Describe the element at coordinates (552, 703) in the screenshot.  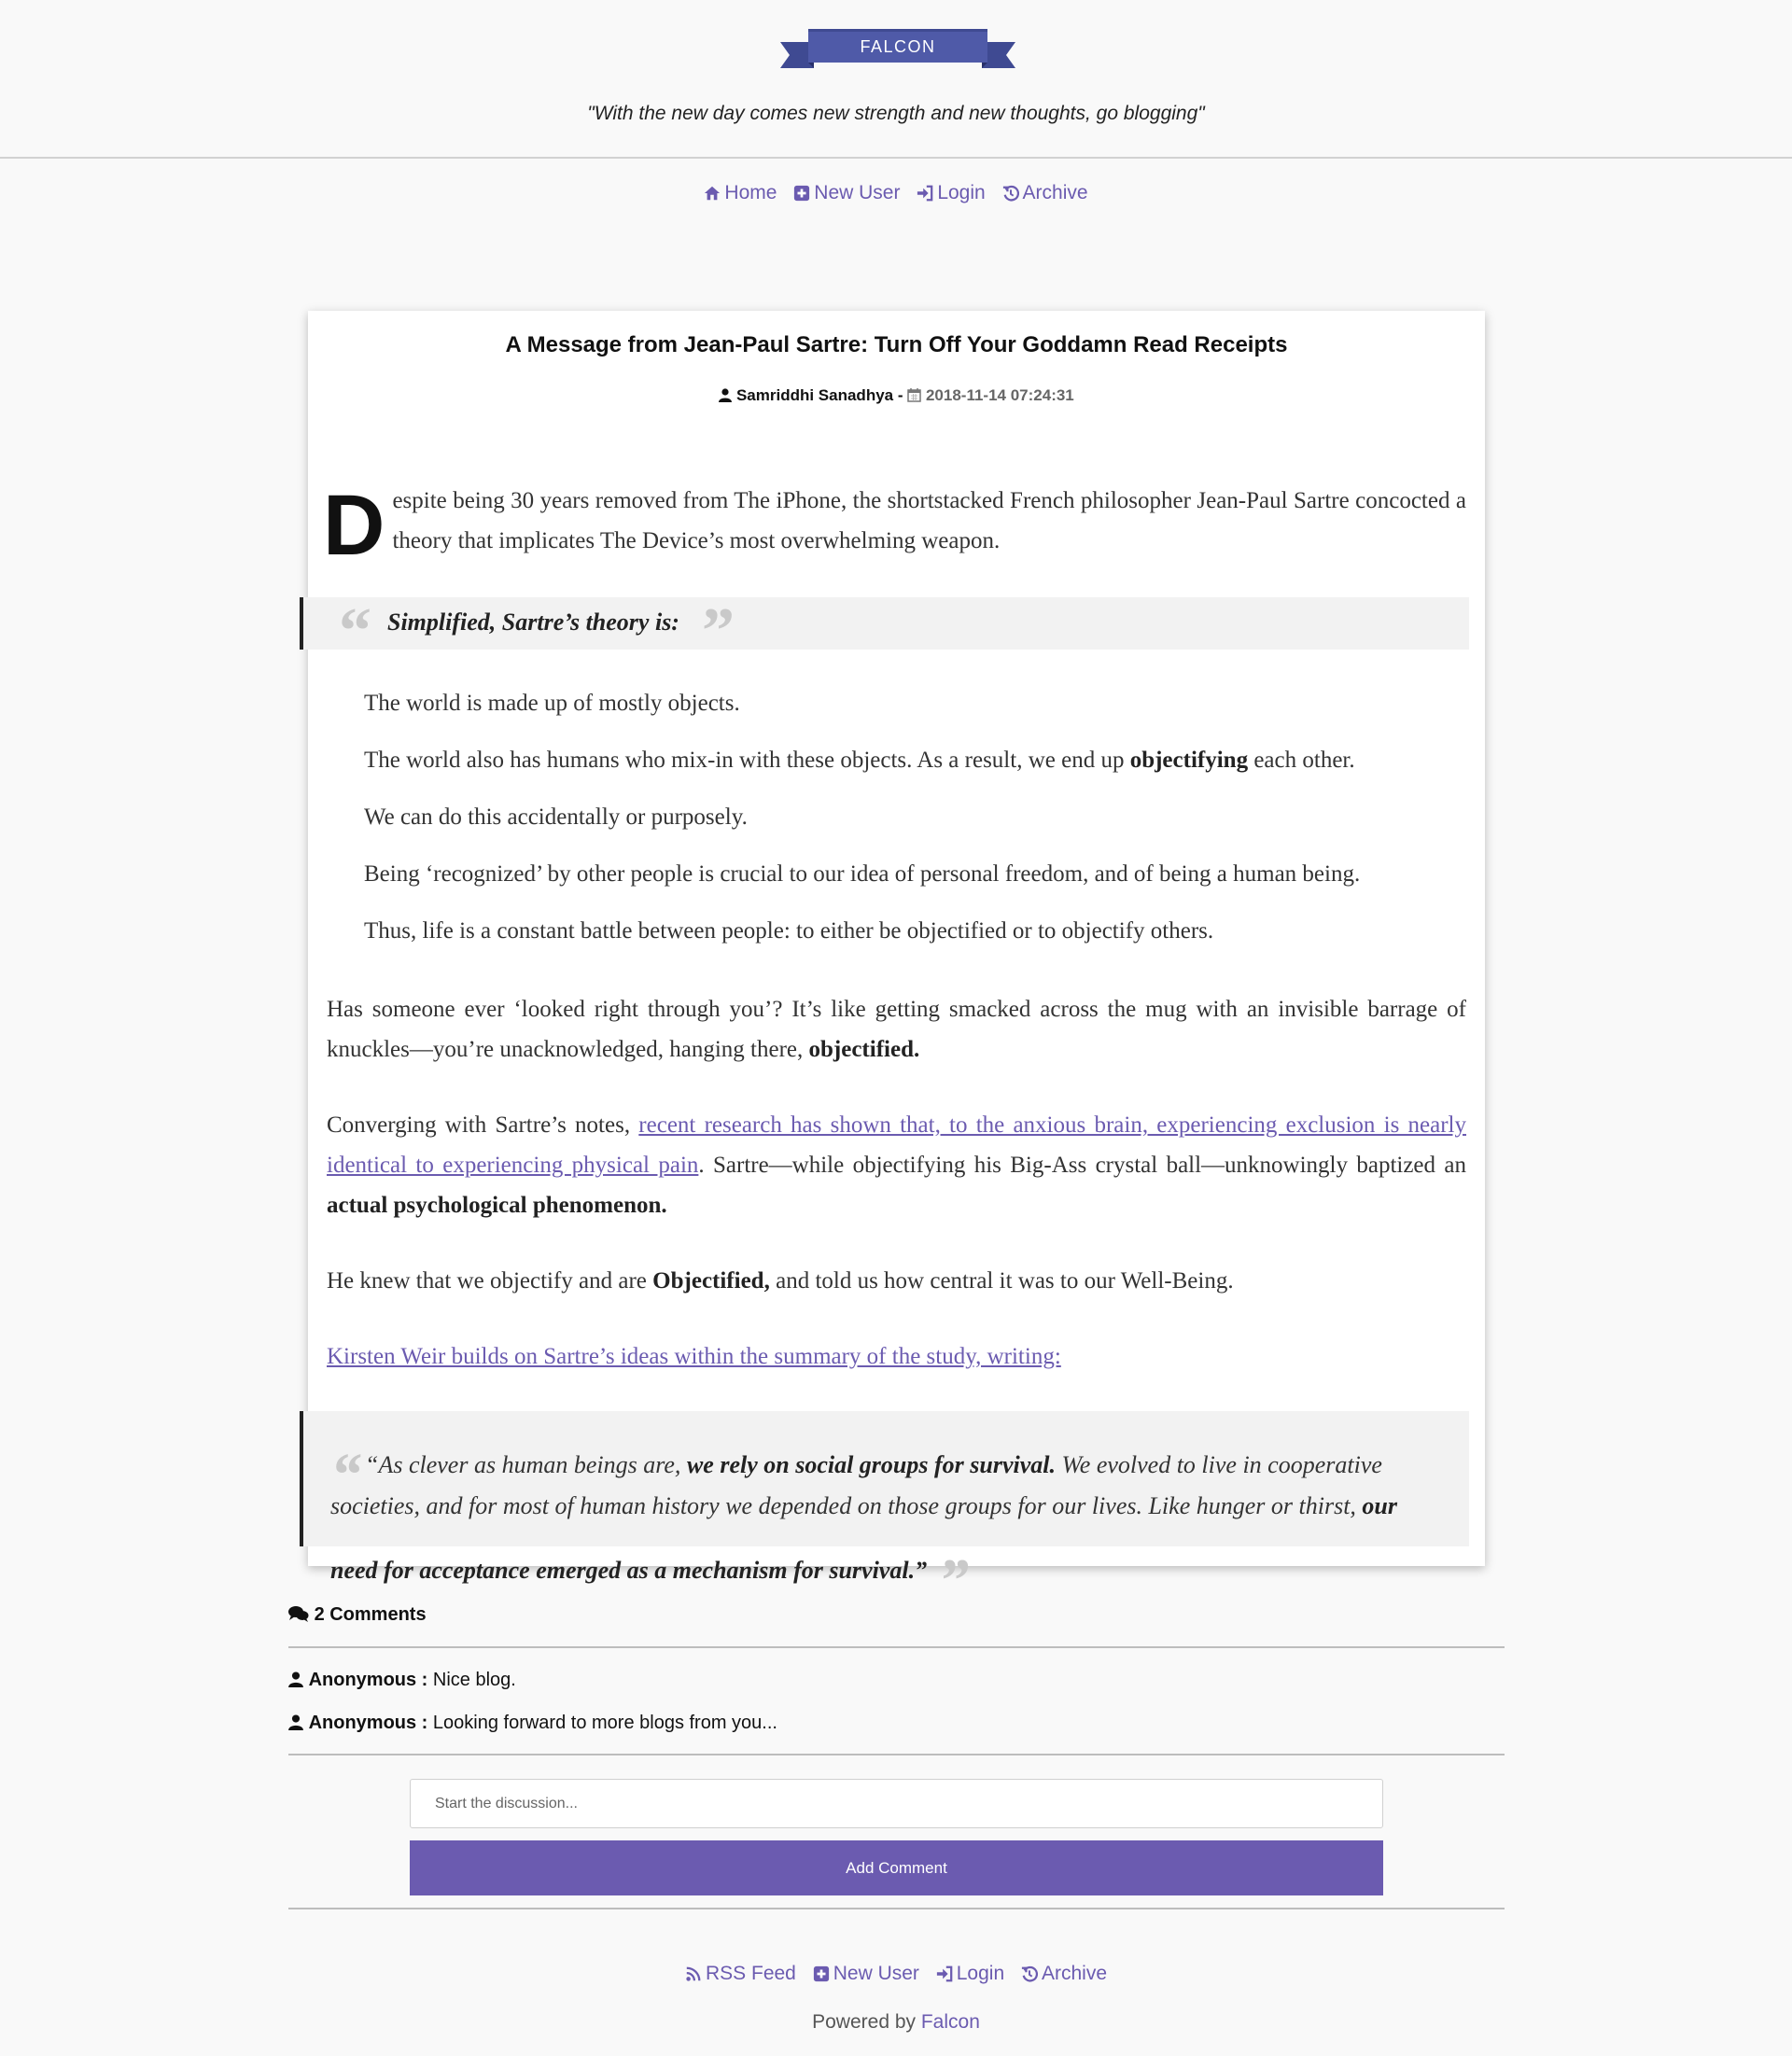
I see `theory-item-1: The world is made up of mostly objects.` at that location.